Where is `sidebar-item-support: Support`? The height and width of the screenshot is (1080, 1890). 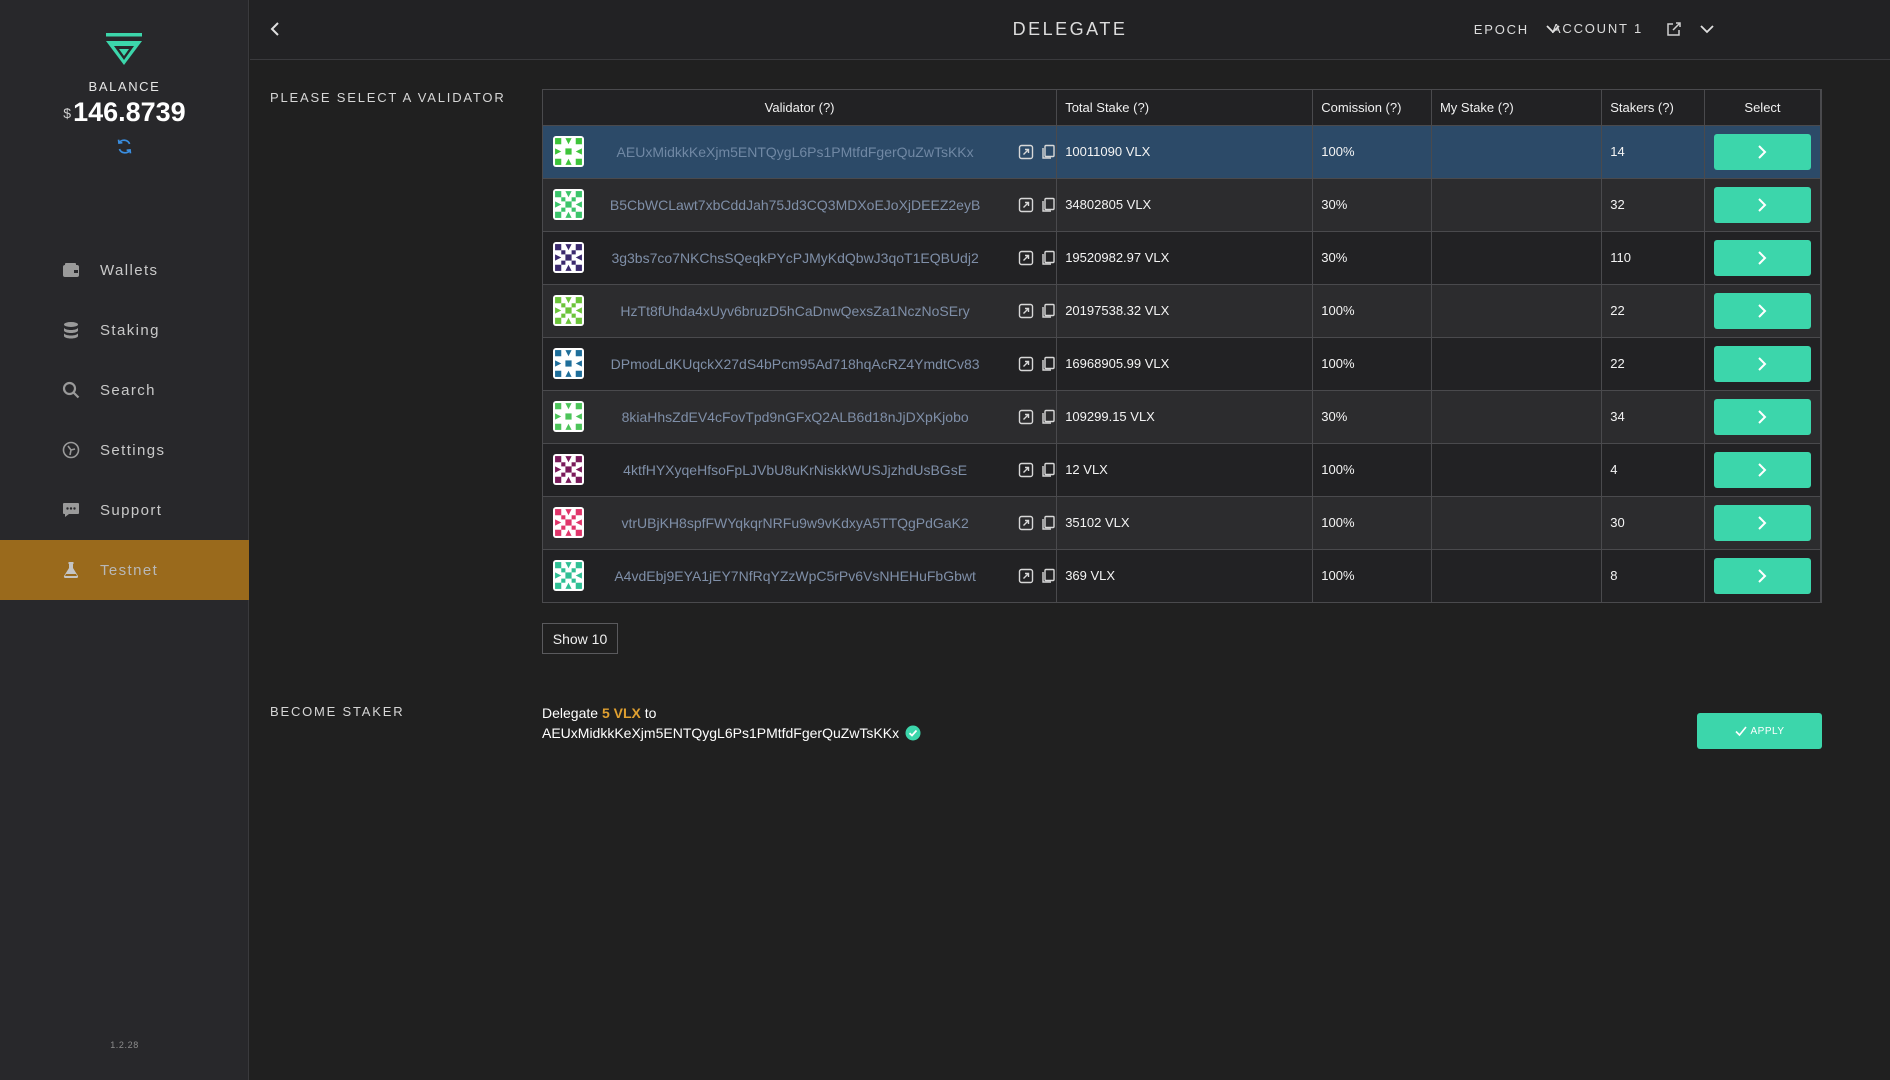 sidebar-item-support: Support is located at coordinates (124, 510).